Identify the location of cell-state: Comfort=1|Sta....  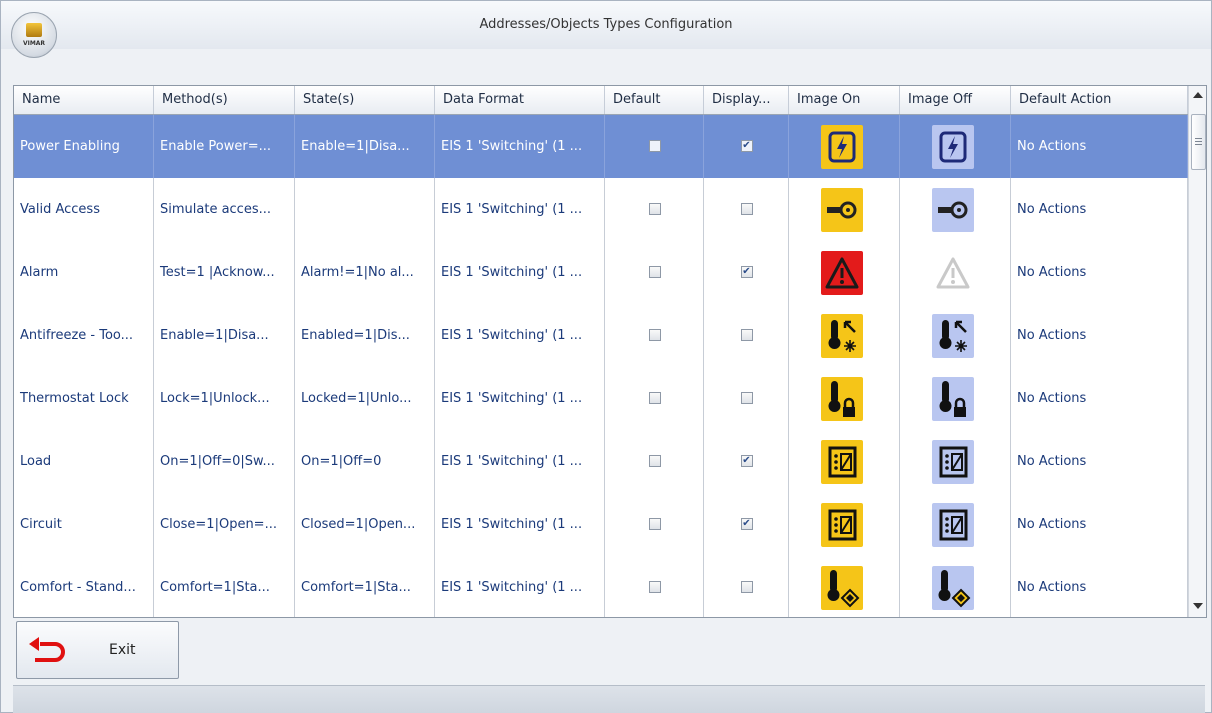
(365, 586).